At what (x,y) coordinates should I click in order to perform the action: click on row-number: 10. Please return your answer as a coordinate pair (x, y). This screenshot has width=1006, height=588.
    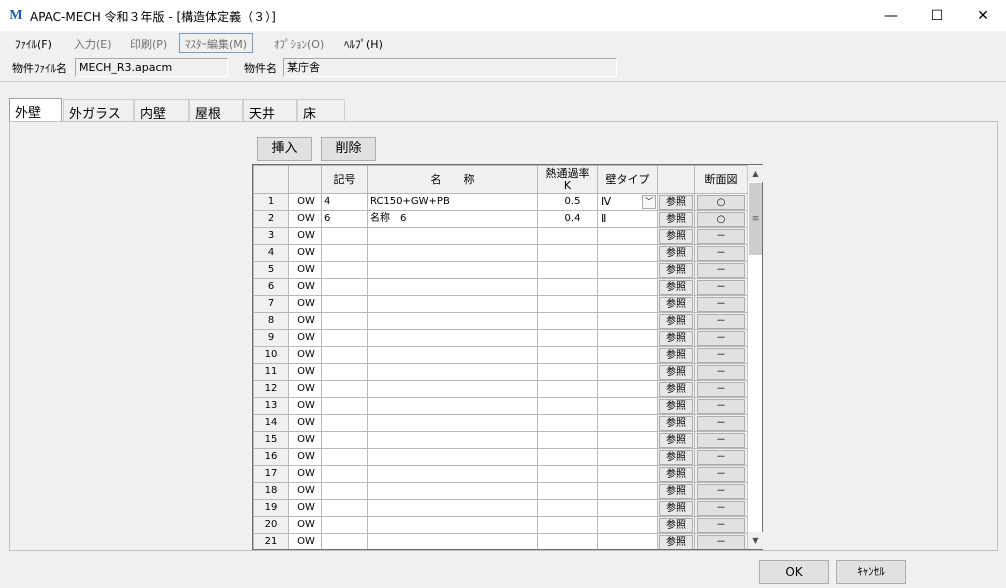
    Looking at the image, I should click on (271, 355).